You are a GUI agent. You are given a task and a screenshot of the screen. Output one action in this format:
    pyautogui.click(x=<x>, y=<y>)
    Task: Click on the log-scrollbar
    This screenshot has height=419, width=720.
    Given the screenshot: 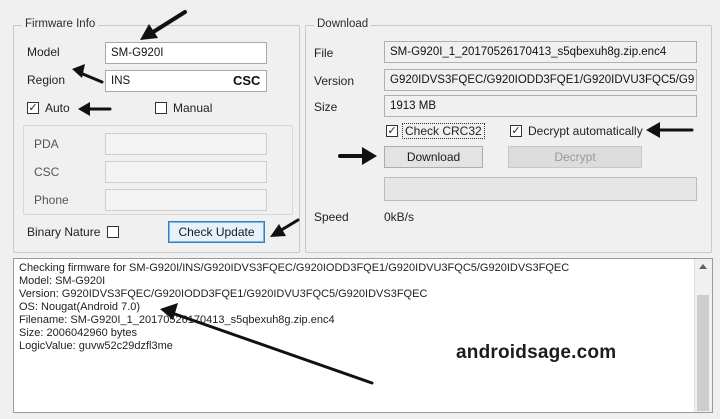 What is the action you would take?
    pyautogui.click(x=703, y=335)
    